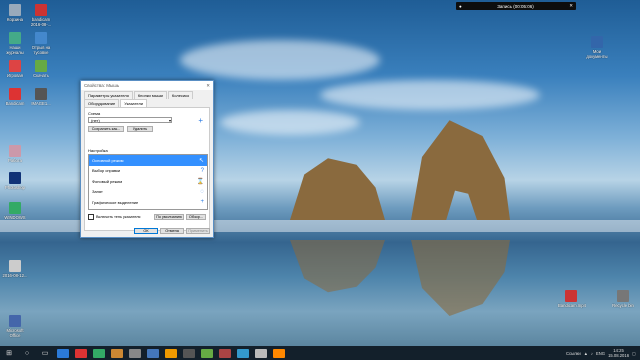  What do you see at coordinates (41, 69) in the screenshot?
I see `desktop-icon-6: Скачать` at bounding box center [41, 69].